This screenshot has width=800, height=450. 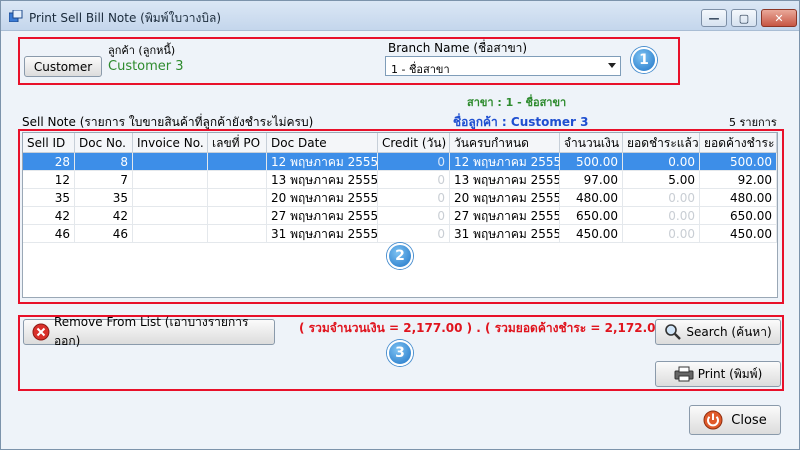 I want to click on cell-sell-id: 35, so click(x=49, y=197).